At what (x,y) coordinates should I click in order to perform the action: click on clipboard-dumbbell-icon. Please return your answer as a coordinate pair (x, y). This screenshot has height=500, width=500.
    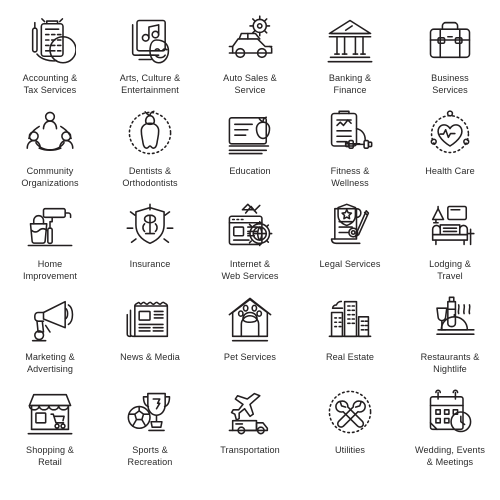
    Looking at the image, I should click on (350, 133).